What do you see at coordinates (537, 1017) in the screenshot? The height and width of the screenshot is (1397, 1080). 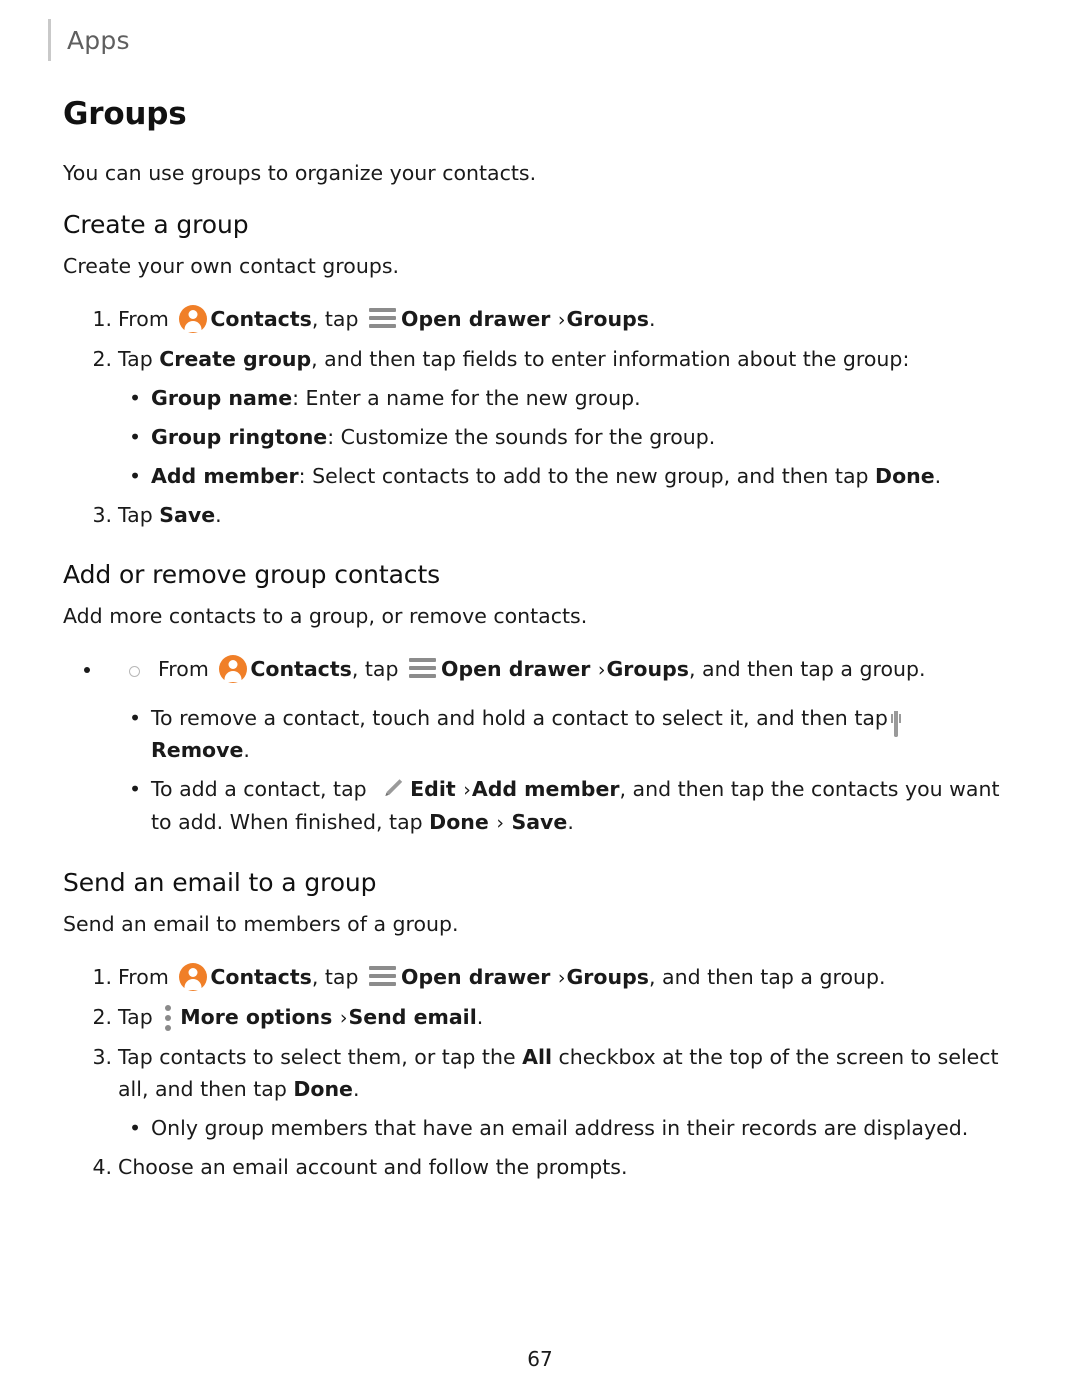 I see `step-item: 2. Tap More options ›Send email.` at bounding box center [537, 1017].